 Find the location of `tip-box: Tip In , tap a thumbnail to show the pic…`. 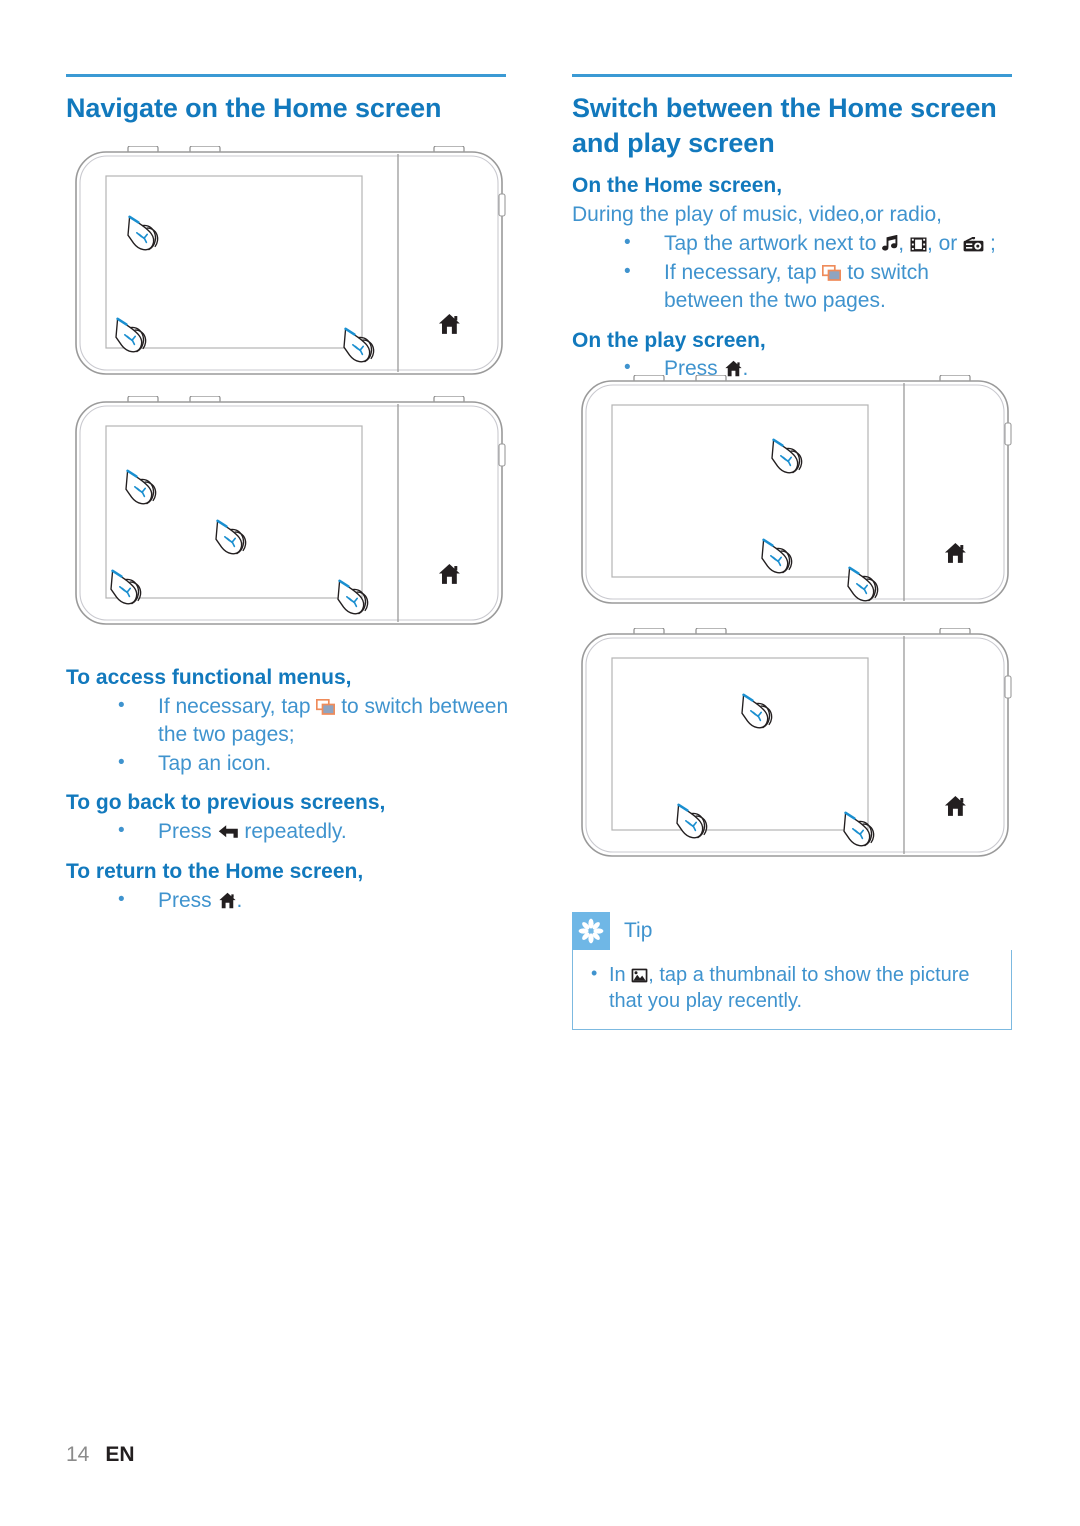

tip-box: Tip In , tap a thumbnail to show the pic… is located at coordinates (792, 971).